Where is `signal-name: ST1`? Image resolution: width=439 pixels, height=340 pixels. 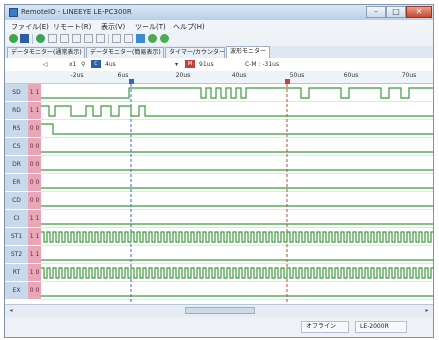
signal-name: ST1 is located at coordinates (16, 237).